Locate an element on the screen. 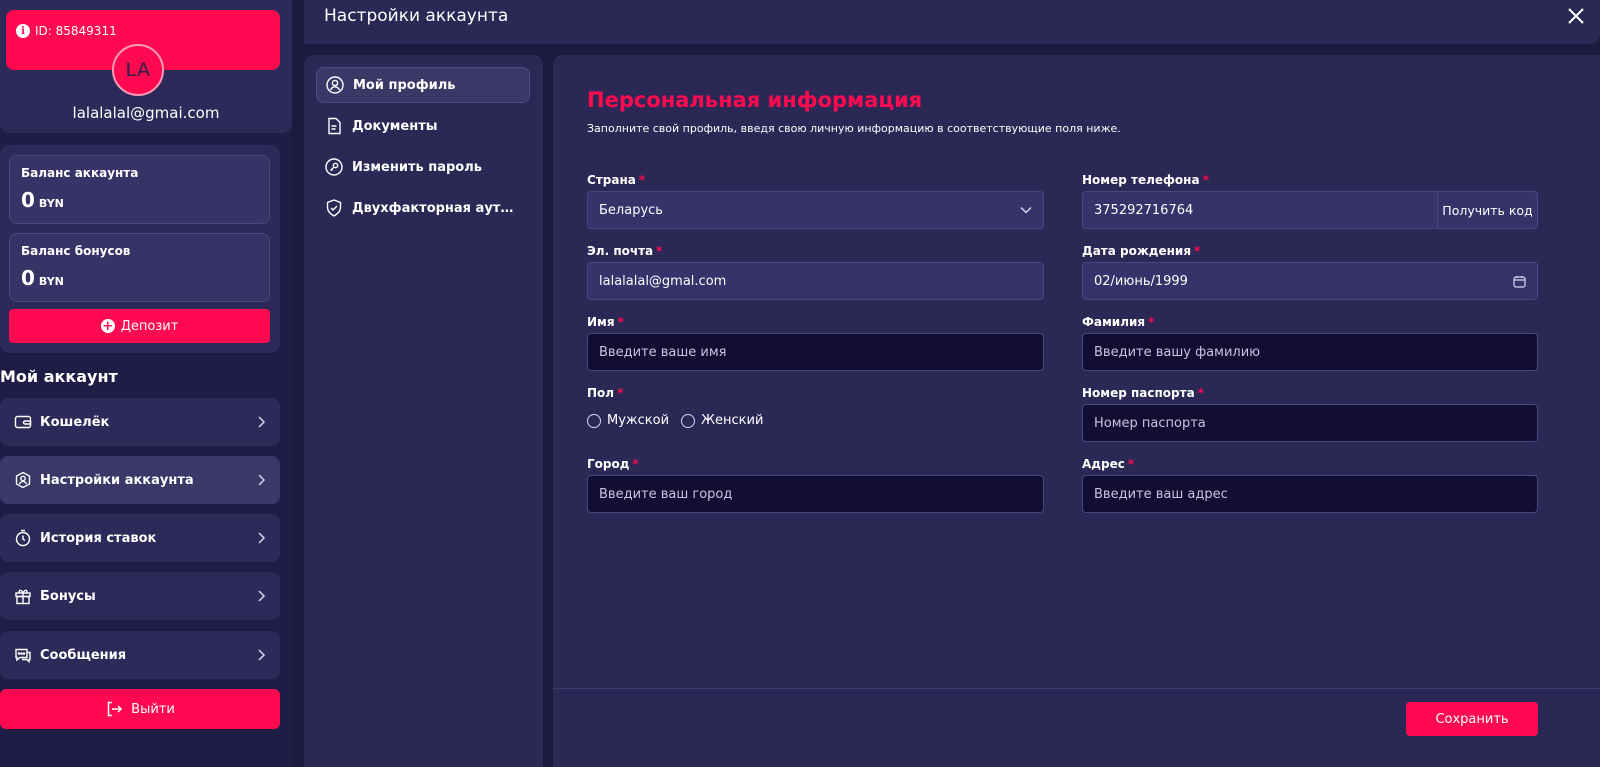  sidebar-item-label: Сообщения is located at coordinates (83, 655).